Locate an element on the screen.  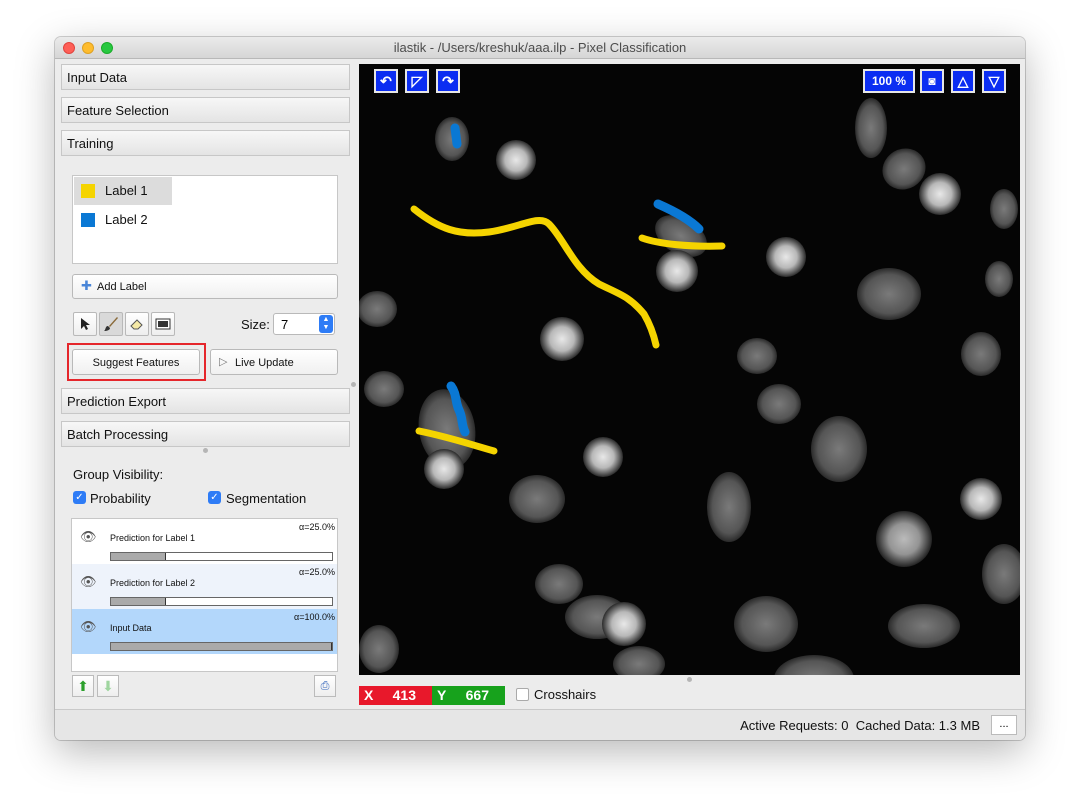
arrow-up-icon: ⬆ is located at coordinates (83, 685).